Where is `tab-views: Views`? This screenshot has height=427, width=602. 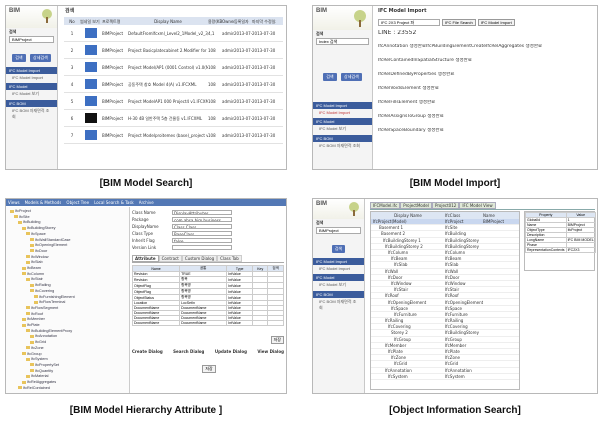 tab-views: Views is located at coordinates (14, 202).